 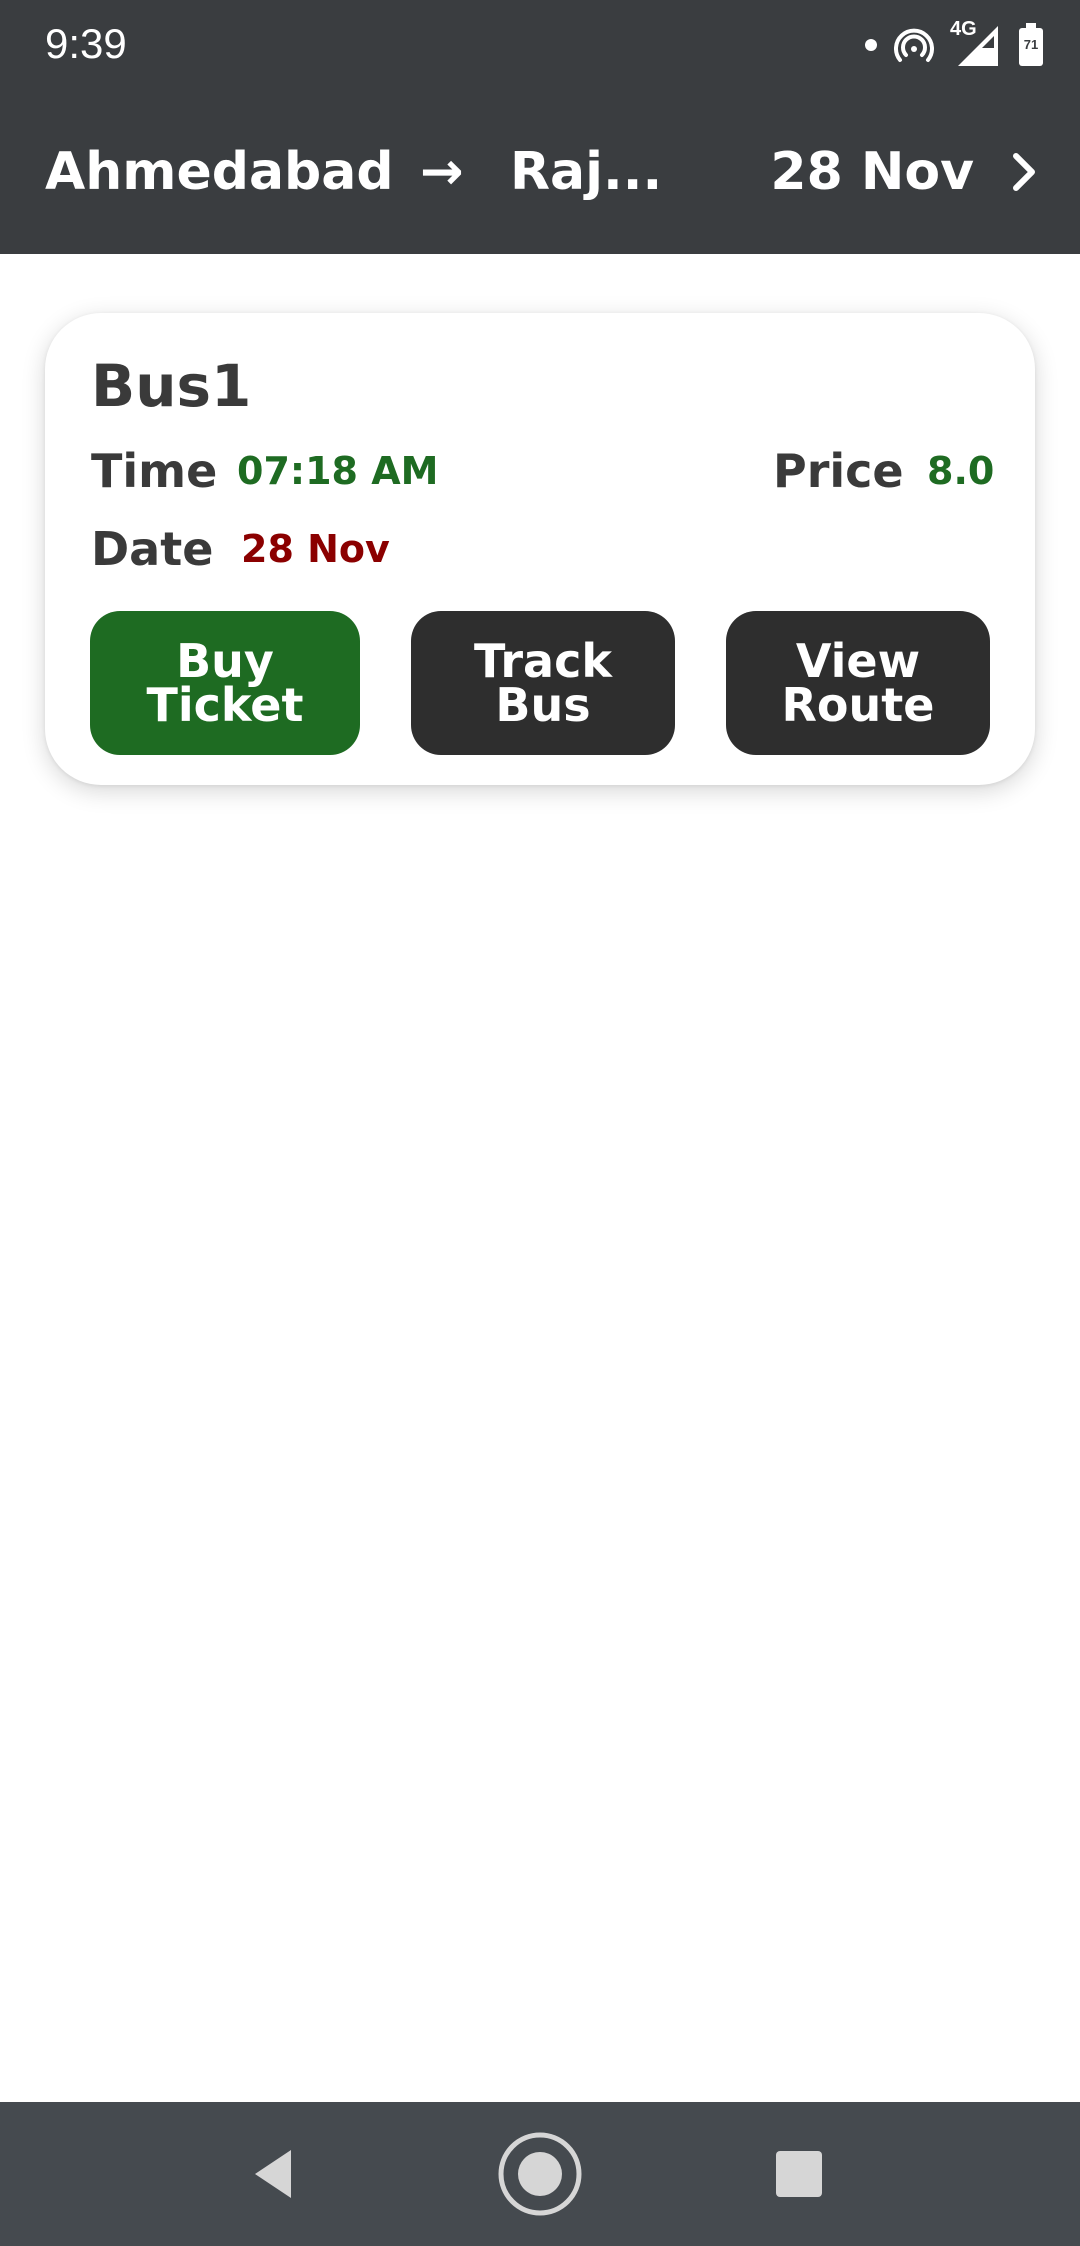 What do you see at coordinates (914, 45) in the screenshot?
I see `hotspot-icon` at bounding box center [914, 45].